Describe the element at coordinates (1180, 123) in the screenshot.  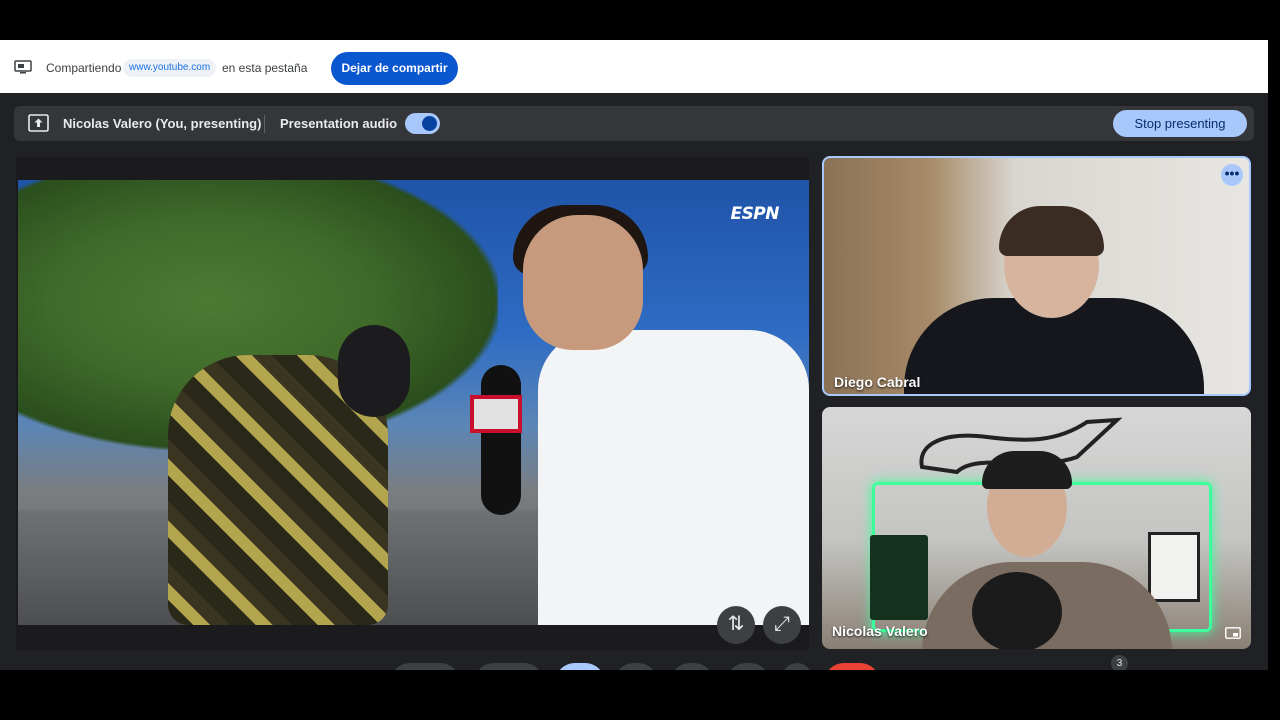
I see `stop-presenting-button: Stop presenting` at that location.